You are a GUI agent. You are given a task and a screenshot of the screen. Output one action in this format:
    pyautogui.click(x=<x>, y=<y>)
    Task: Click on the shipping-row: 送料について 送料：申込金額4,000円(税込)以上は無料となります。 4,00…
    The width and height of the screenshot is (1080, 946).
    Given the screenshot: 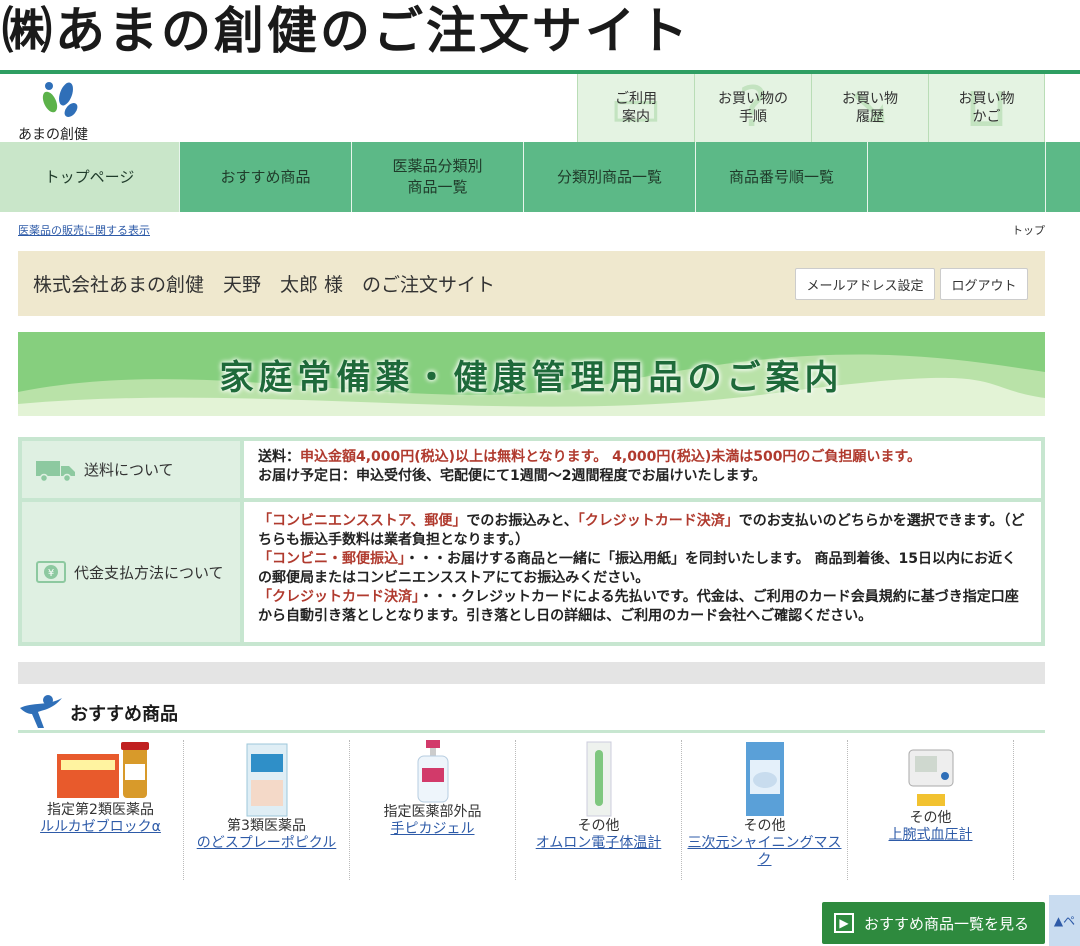 What is the action you would take?
    pyautogui.click(x=531, y=469)
    